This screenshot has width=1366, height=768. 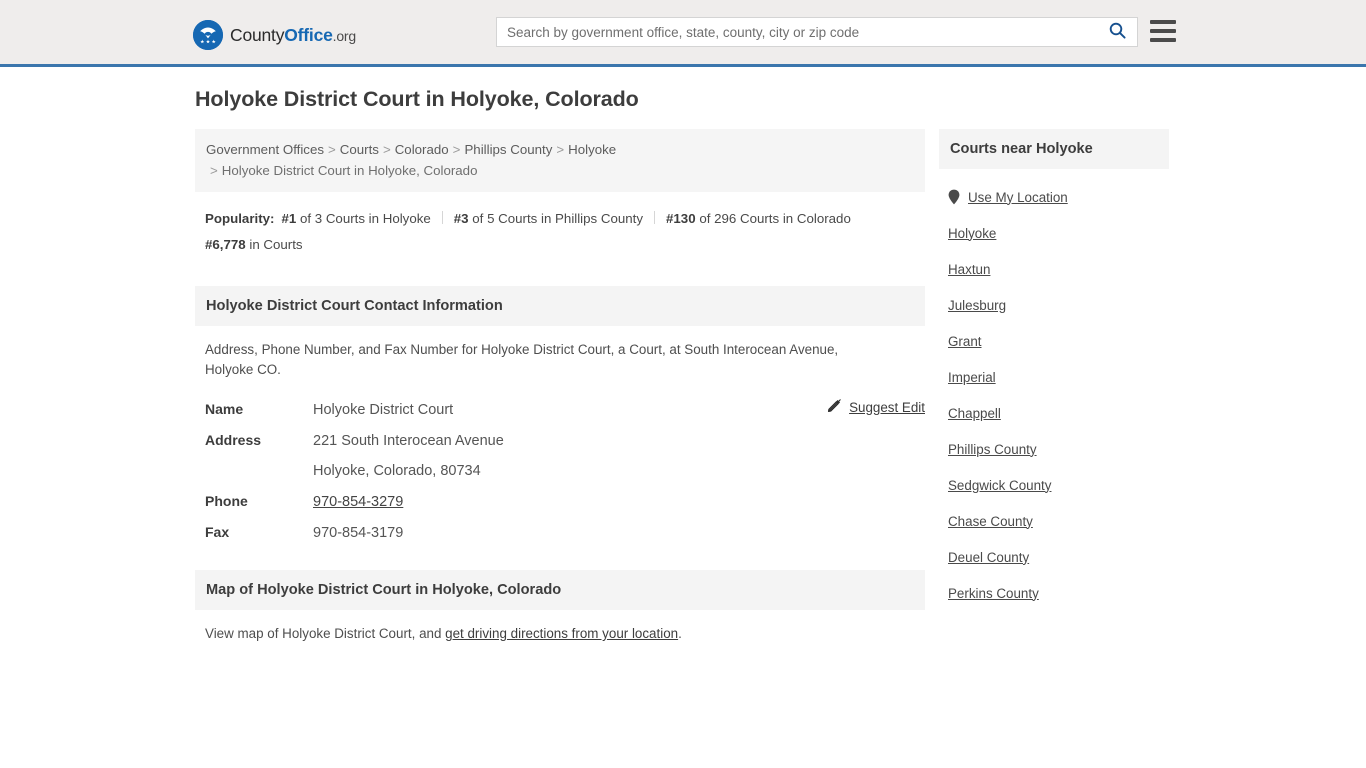 I want to click on logo-text-office: Office, so click(x=308, y=34).